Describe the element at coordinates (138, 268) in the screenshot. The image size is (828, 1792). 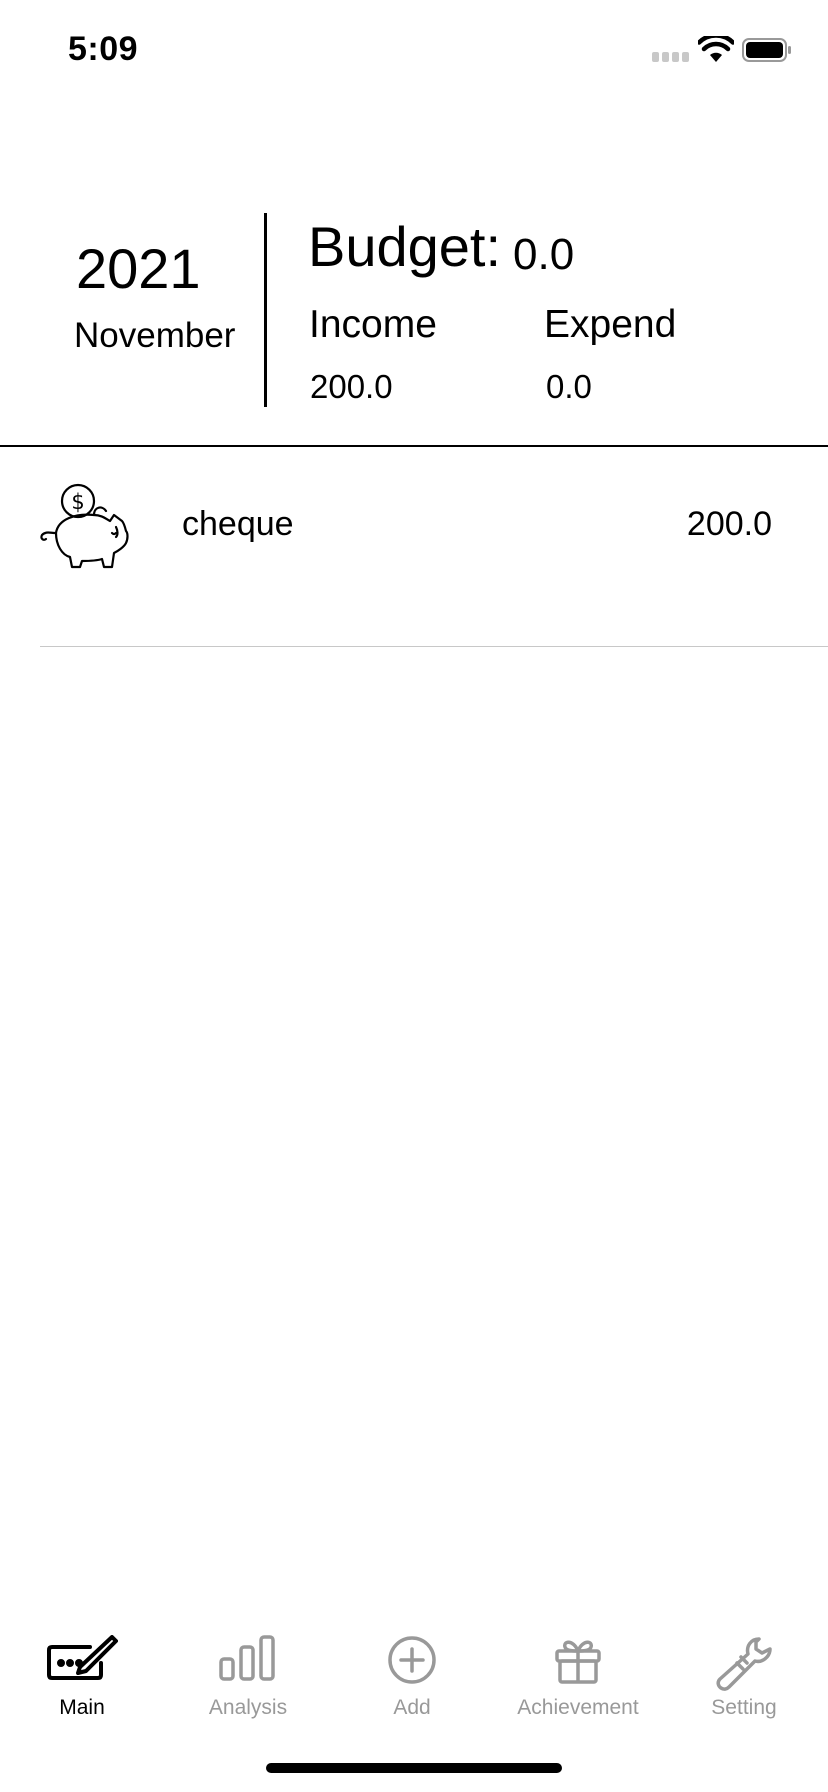
I see `year-label: 2021` at that location.